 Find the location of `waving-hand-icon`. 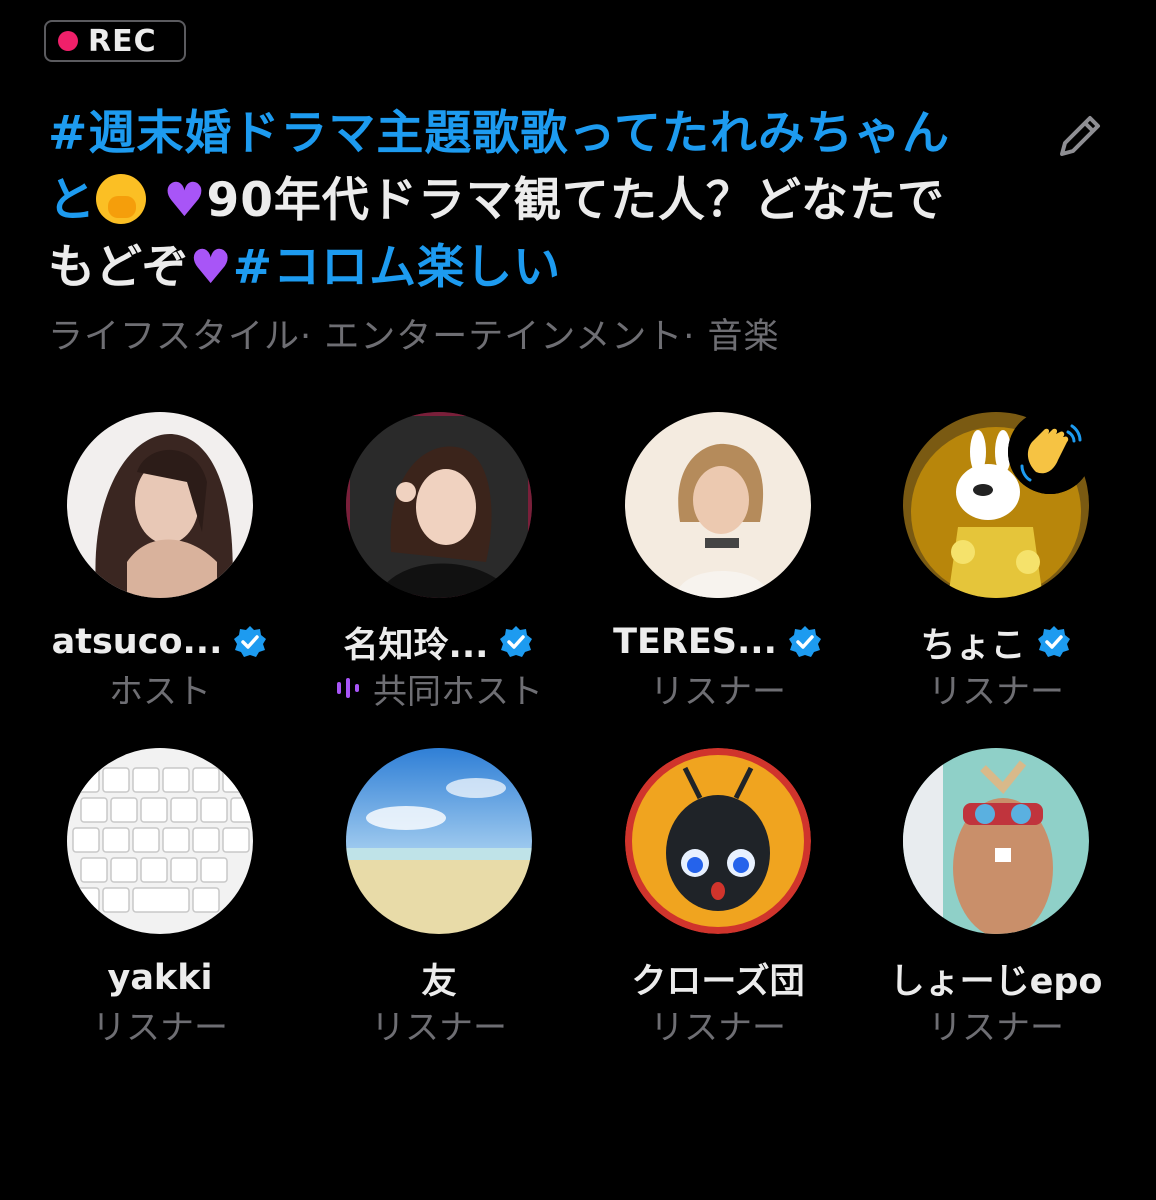

waving-hand-icon is located at coordinates (1050, 452).